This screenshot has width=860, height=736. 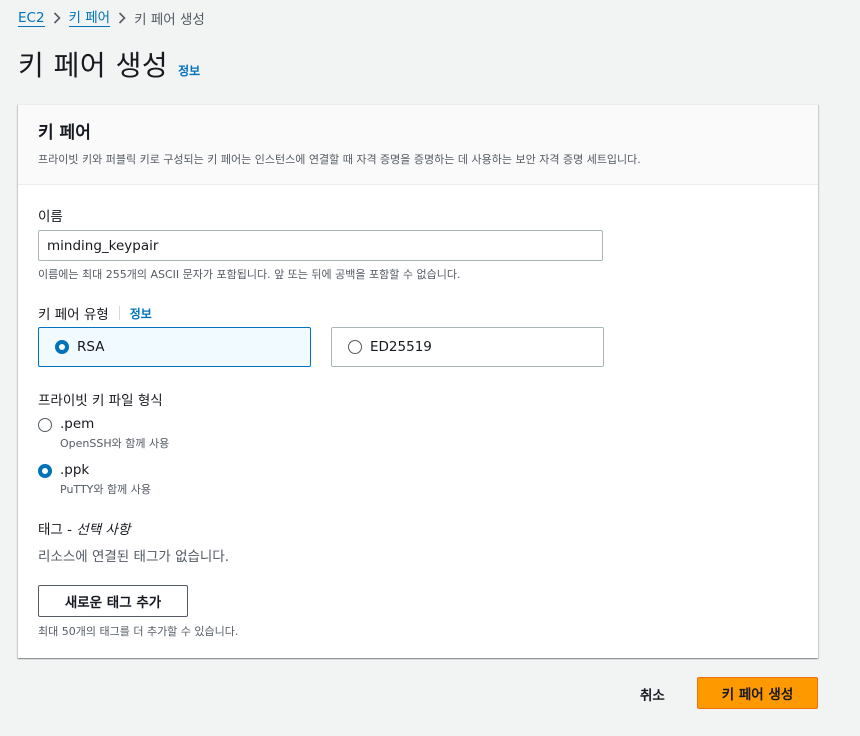 I want to click on tags-label-text: 태그 -, so click(x=57, y=530).